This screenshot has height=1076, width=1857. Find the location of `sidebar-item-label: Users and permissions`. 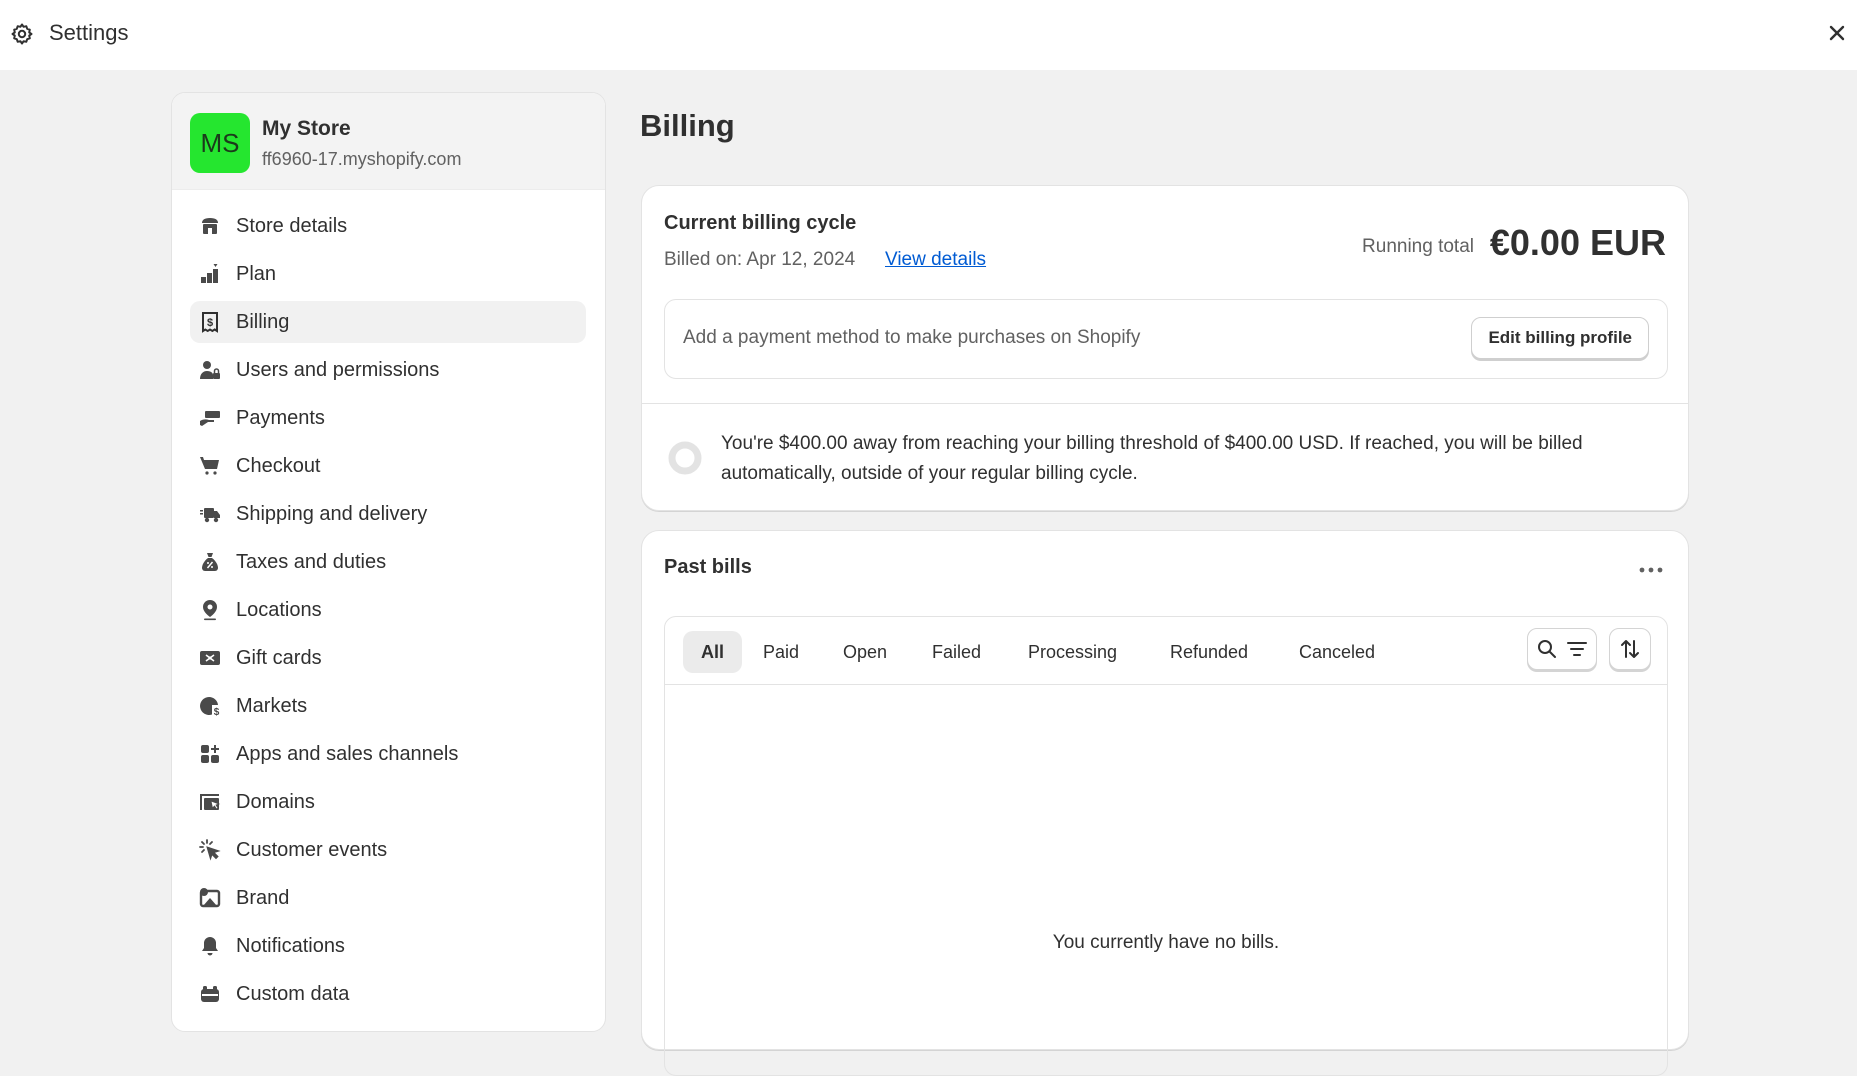

sidebar-item-label: Users and permissions is located at coordinates (338, 369).